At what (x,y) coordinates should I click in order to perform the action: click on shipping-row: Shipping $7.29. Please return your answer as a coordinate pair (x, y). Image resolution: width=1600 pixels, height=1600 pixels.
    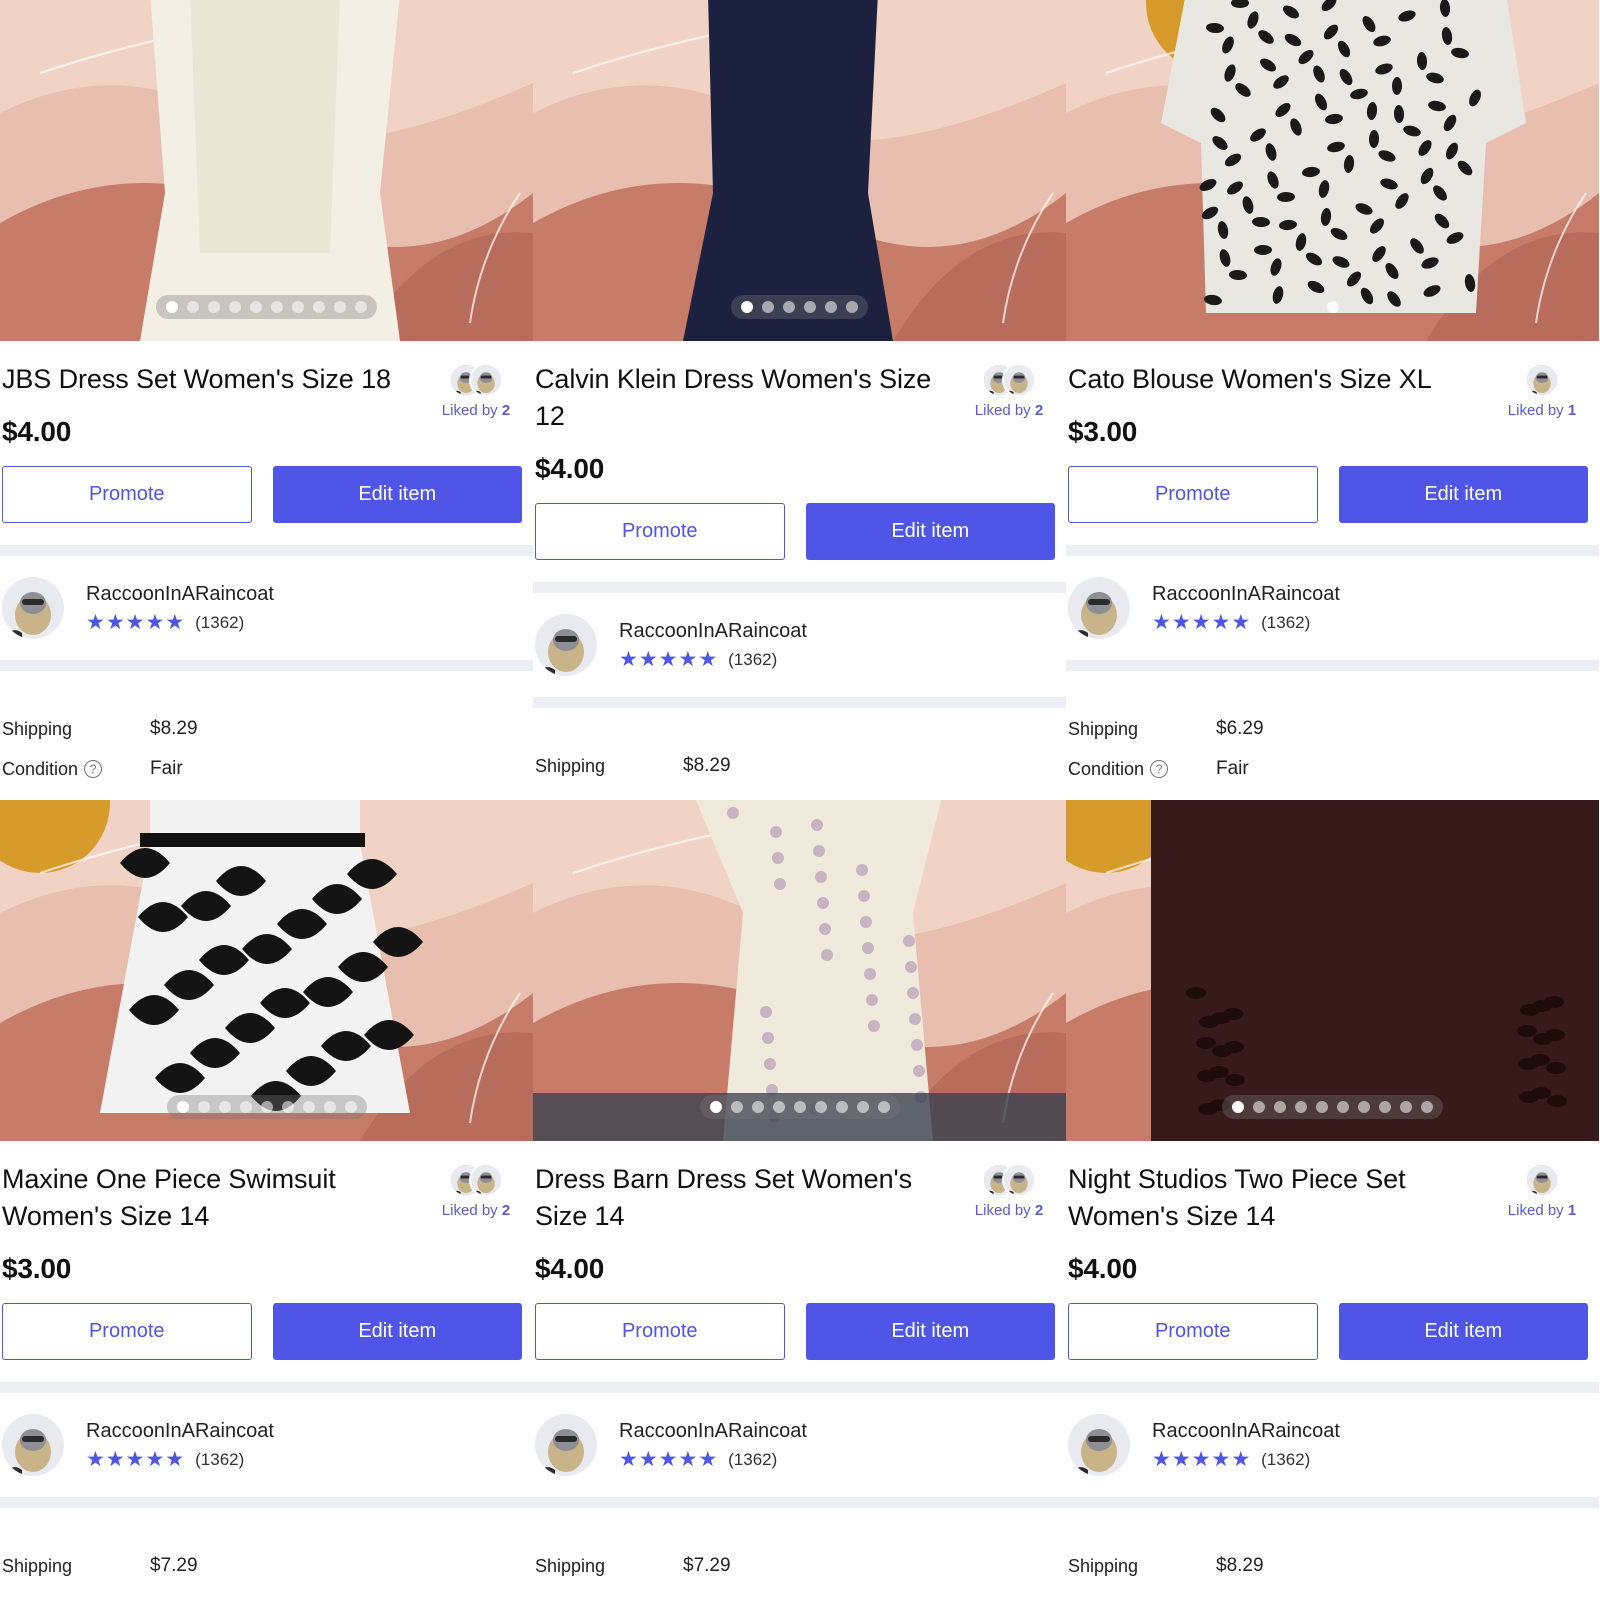
    Looking at the image, I should click on (266, 1566).